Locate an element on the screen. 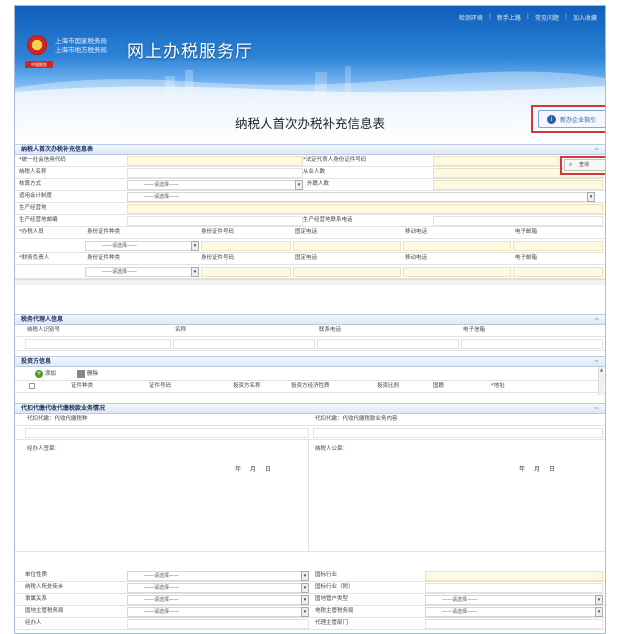 This screenshot has width=617, height=634. top-nav-check-env: 检测环境 is located at coordinates (471, 17).